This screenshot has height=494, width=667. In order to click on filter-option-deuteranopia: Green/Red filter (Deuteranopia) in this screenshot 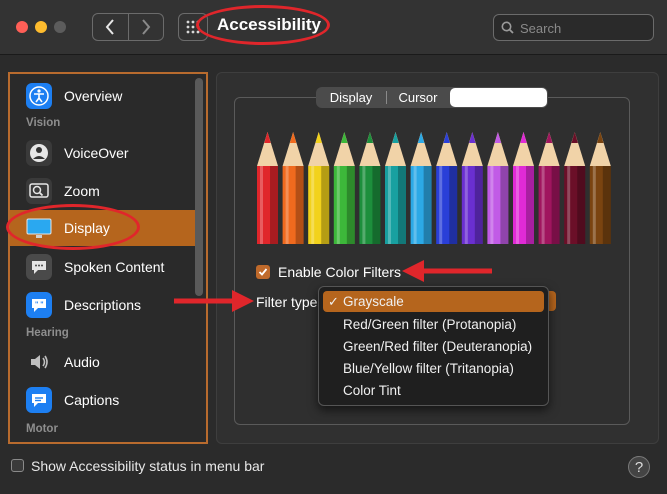, I will do `click(433, 346)`.